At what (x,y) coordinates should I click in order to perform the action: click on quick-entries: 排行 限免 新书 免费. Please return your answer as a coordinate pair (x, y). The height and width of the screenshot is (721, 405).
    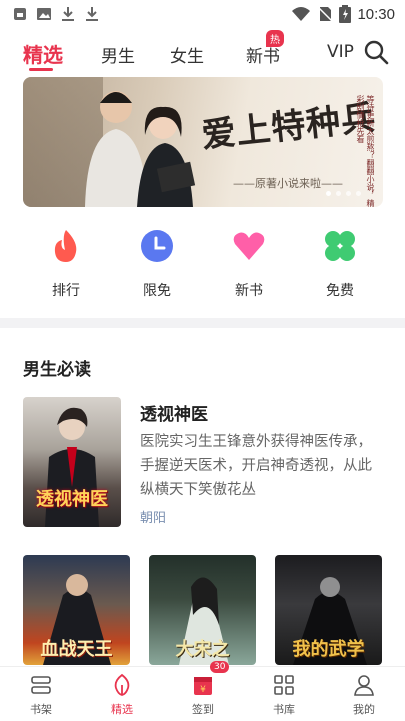
    Looking at the image, I should click on (202, 268).